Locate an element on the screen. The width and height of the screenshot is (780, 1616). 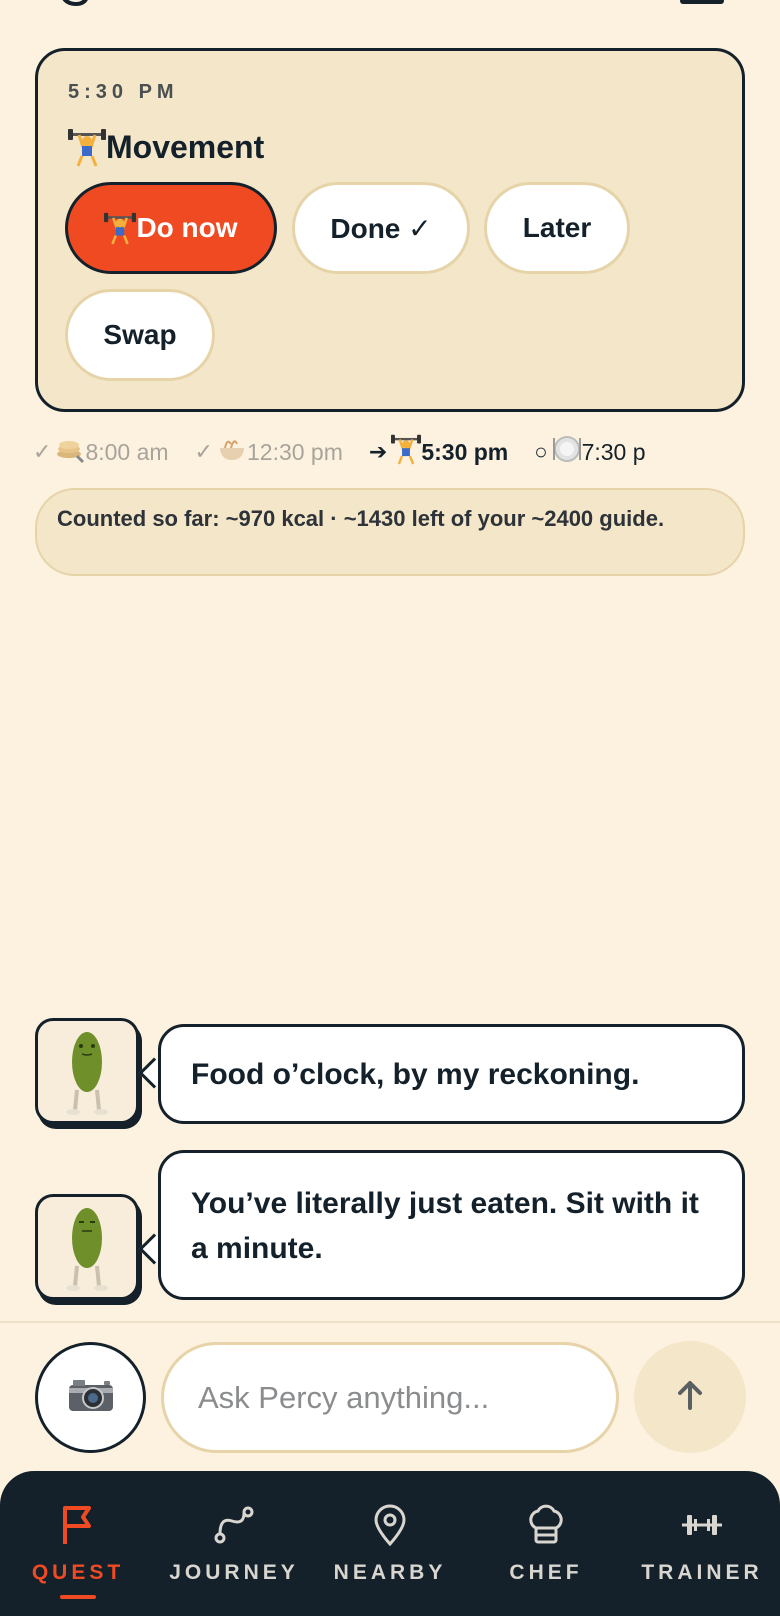
quest-time: 5:30 PM is located at coordinates (123, 92).